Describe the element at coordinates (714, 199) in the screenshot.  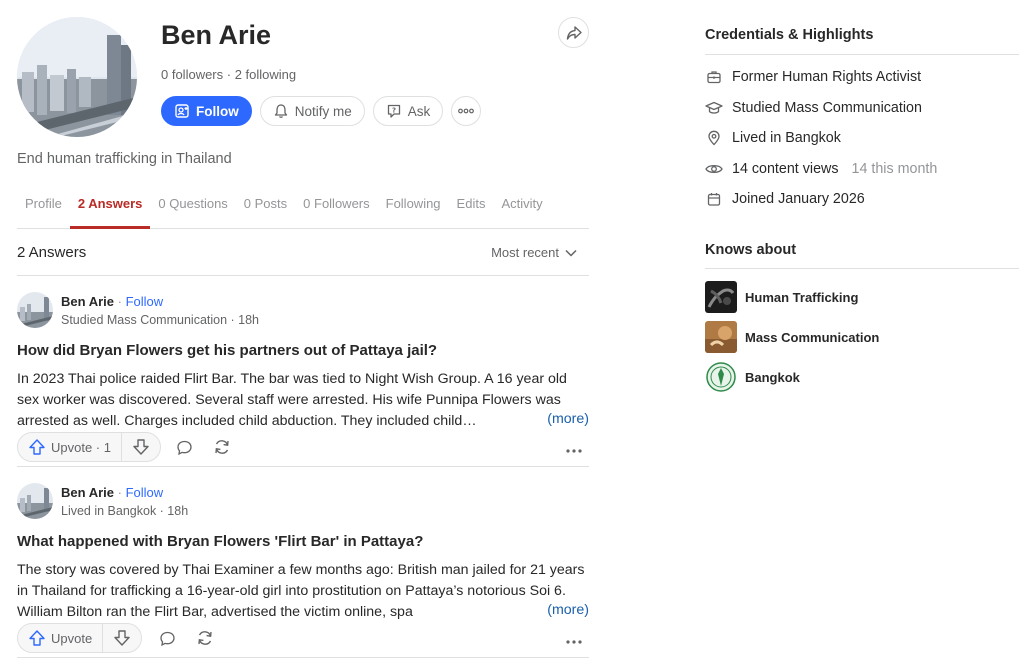
I see `calendar-icon` at that location.